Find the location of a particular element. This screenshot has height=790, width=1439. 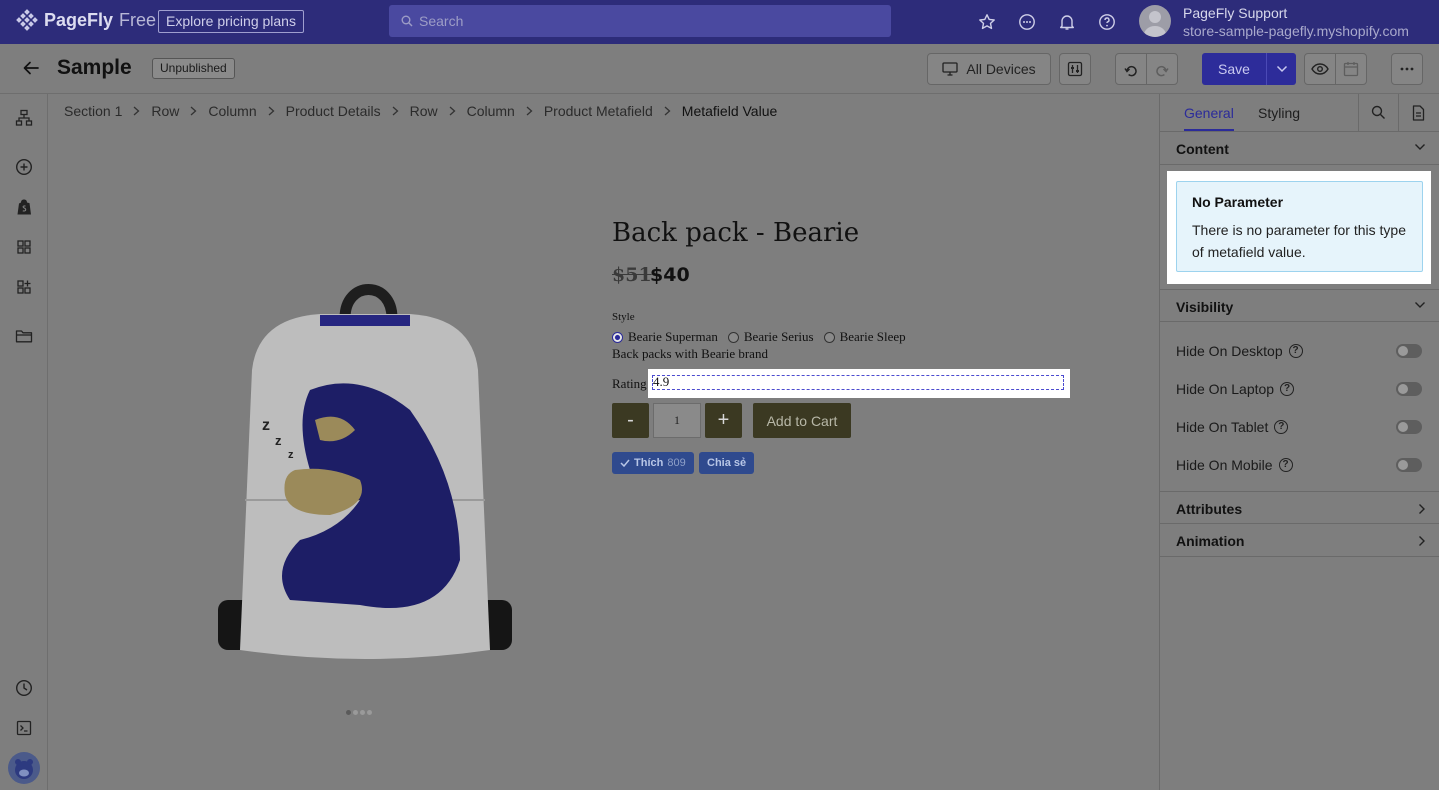

visibility-row: Hide On Desktop? is located at coordinates (1301, 351).